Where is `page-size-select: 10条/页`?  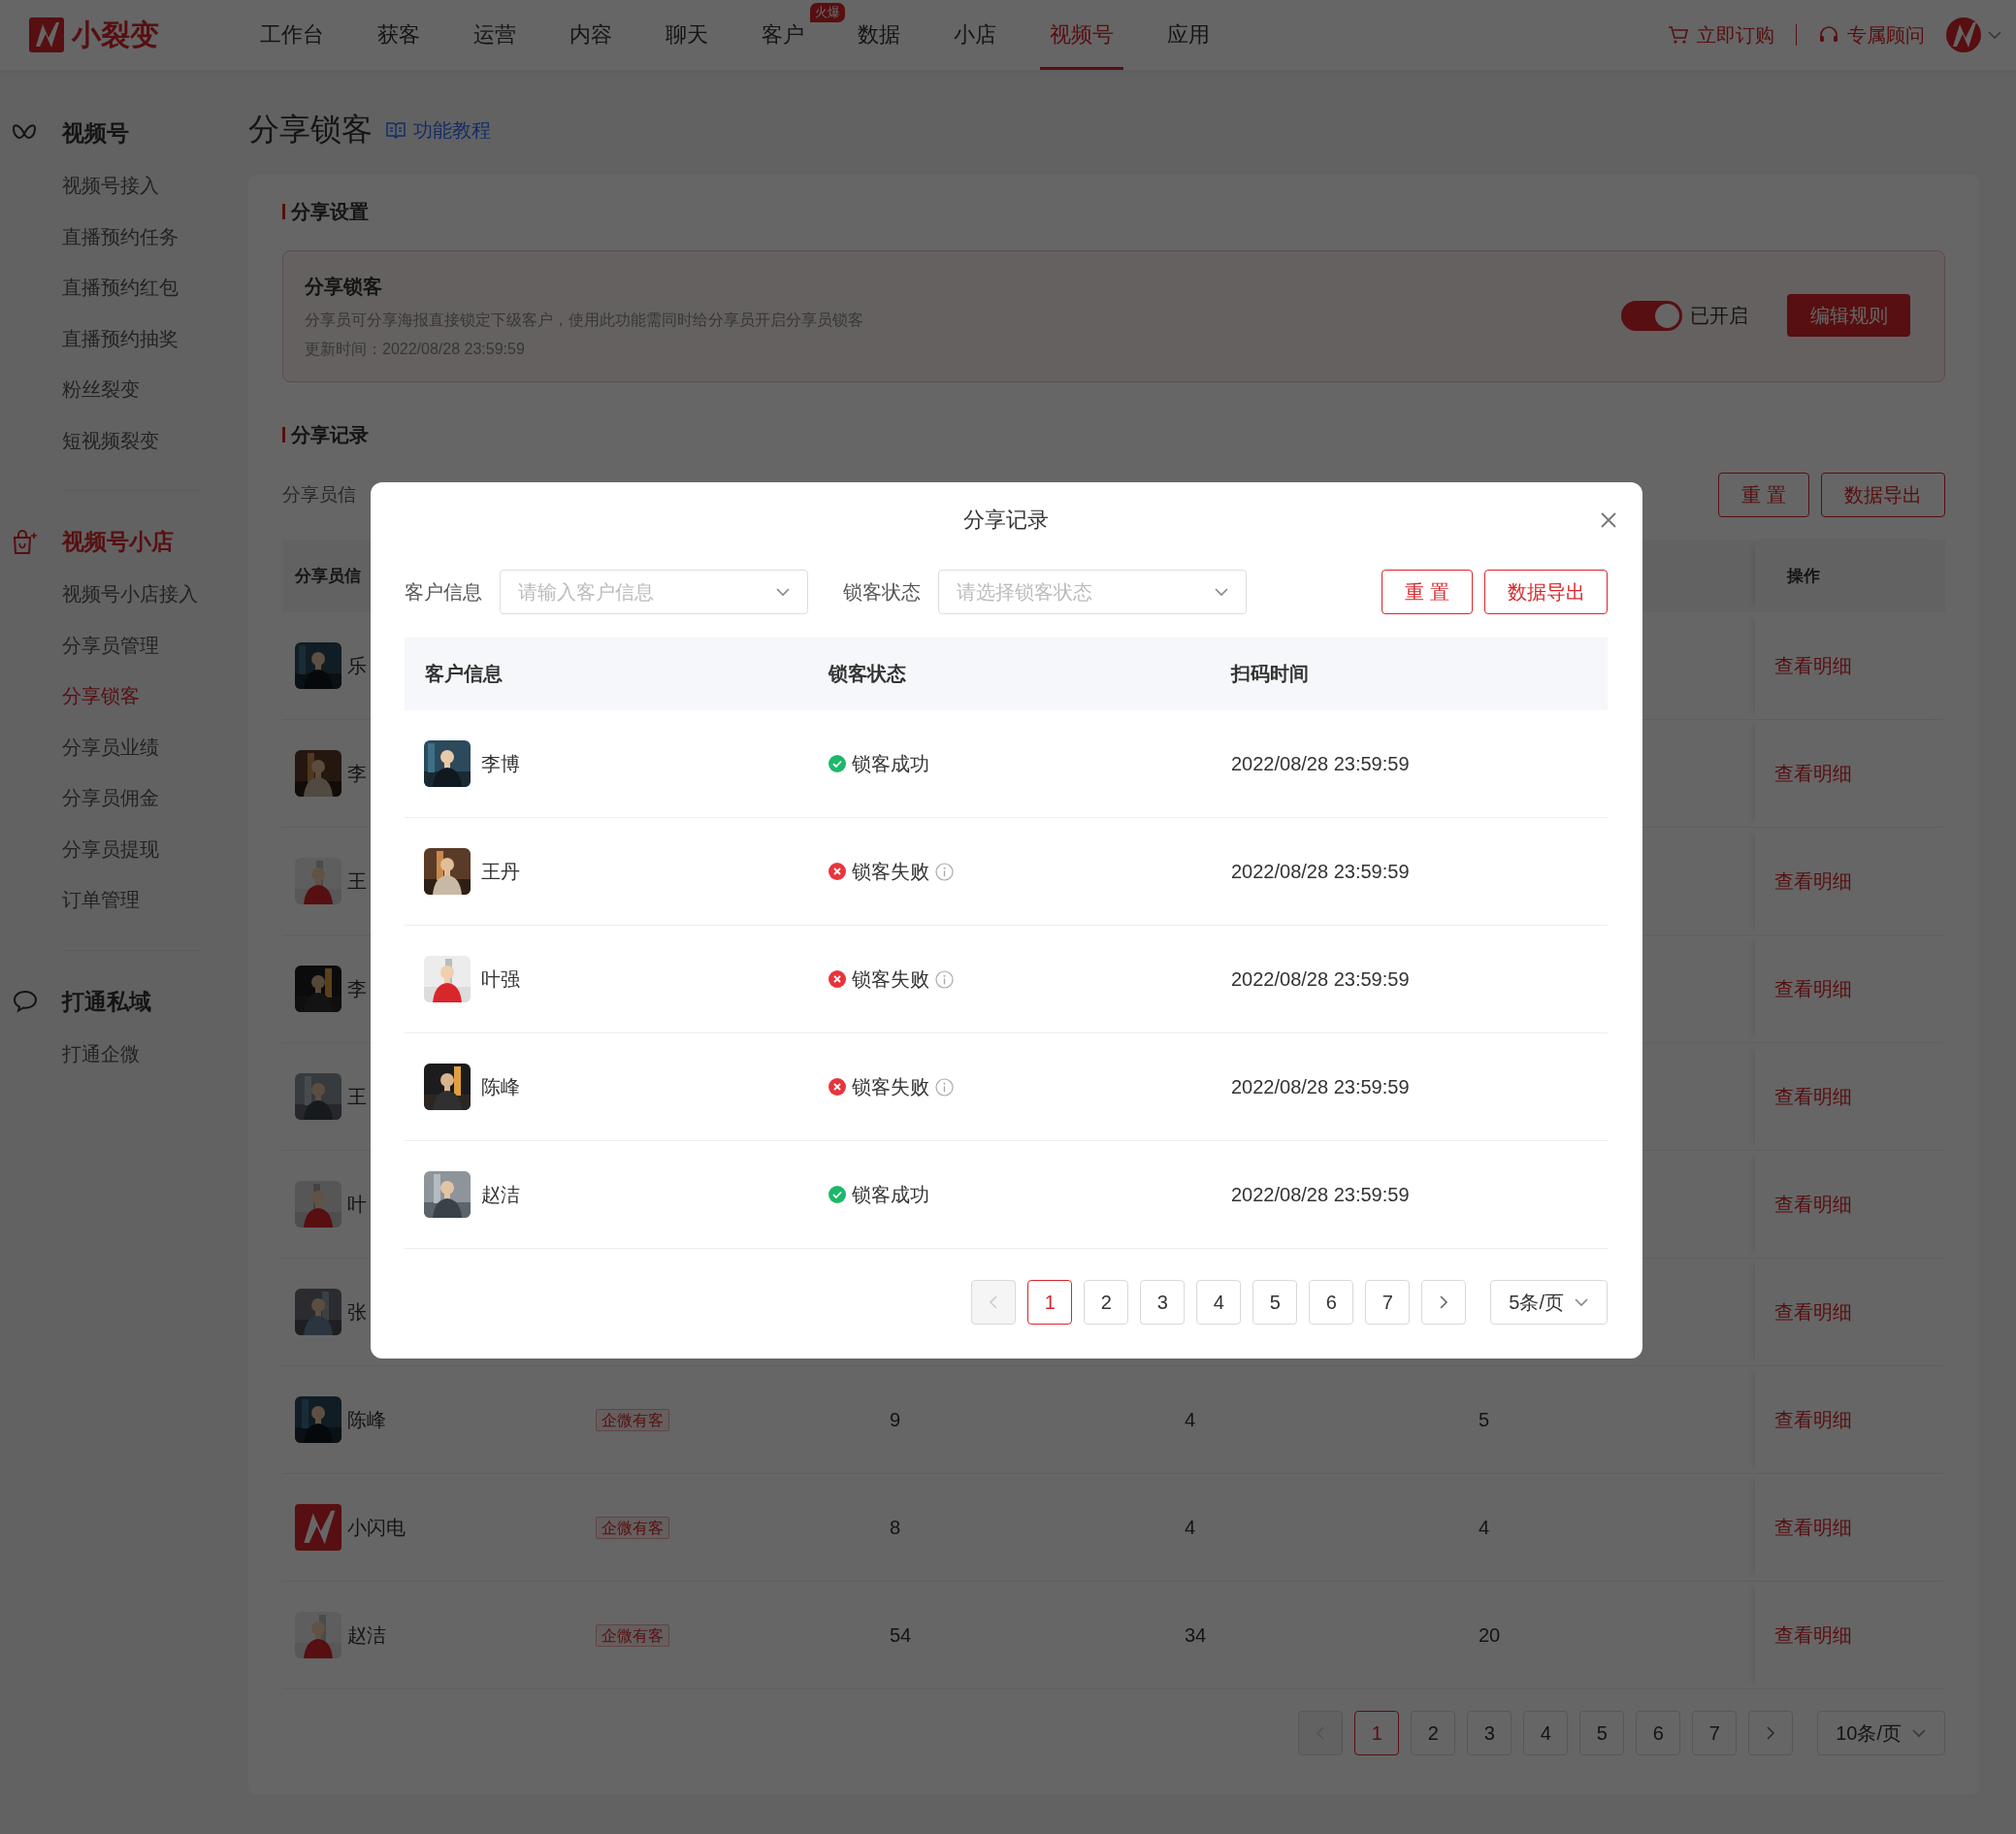 page-size-select: 10条/页 is located at coordinates (1881, 1733).